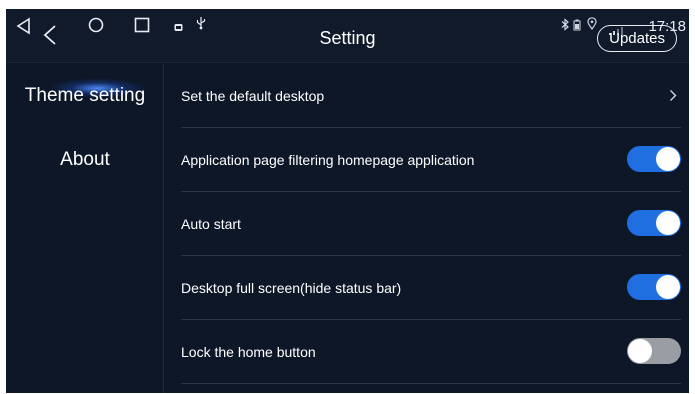  Describe the element at coordinates (24, 26) in the screenshot. I see `back-triangle-icon` at that location.